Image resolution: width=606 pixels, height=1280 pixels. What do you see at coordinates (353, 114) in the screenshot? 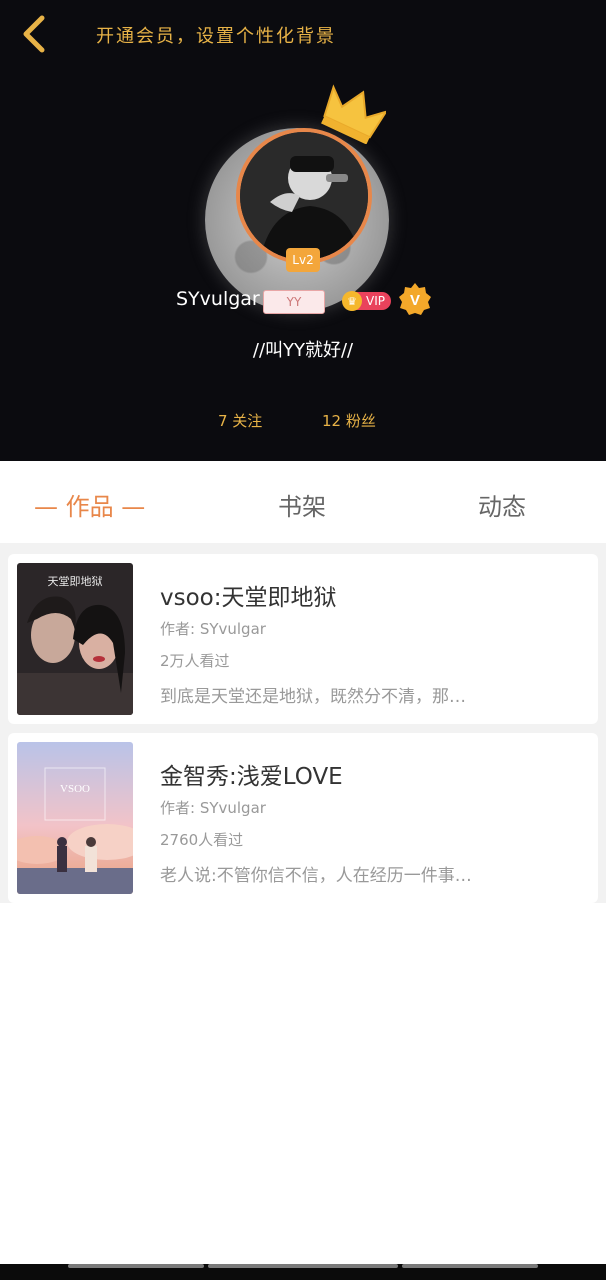
I see `crown-icon` at bounding box center [353, 114].